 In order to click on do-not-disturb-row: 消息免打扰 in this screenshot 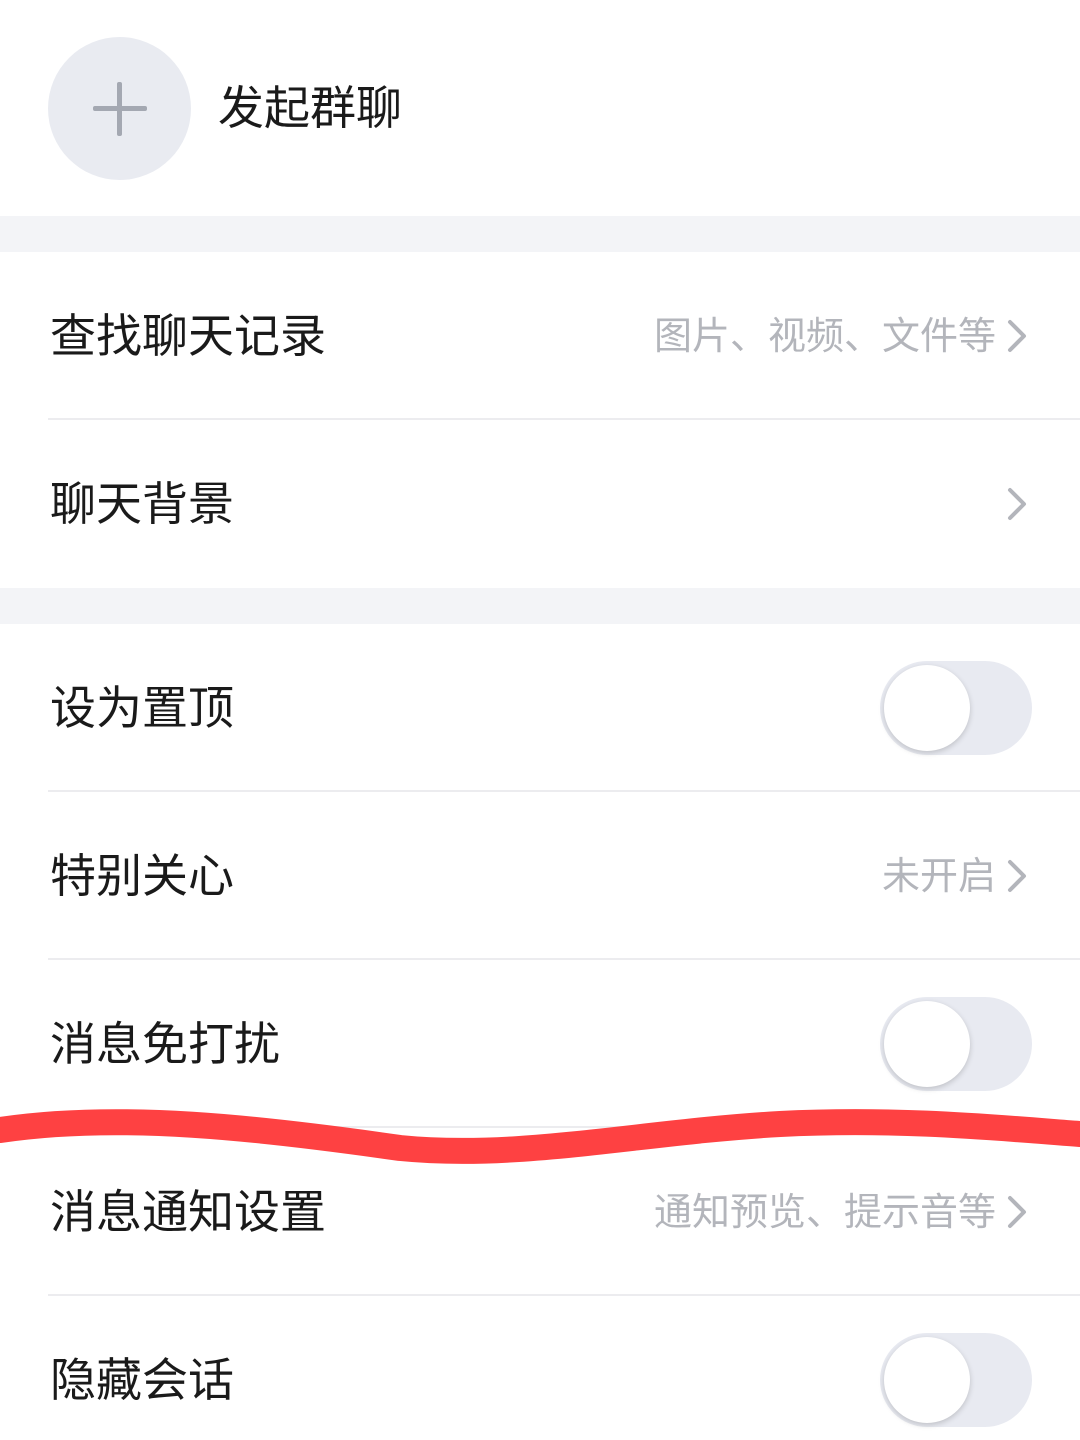, I will do `click(540, 1044)`.